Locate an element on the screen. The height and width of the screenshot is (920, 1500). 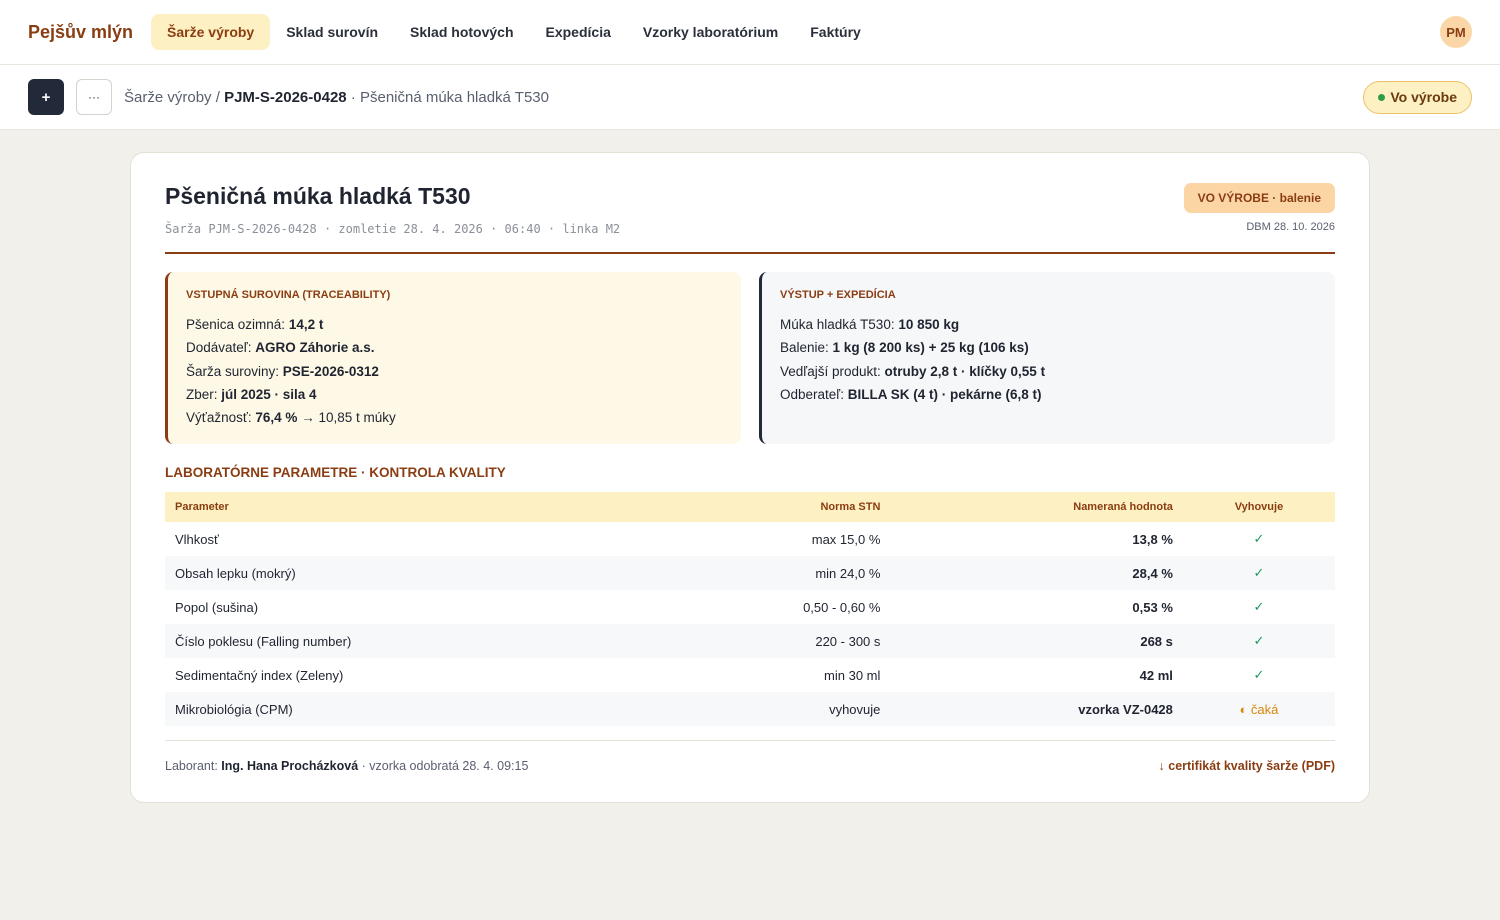
brand-logo: Pejšův mlýn is located at coordinates (80, 32).